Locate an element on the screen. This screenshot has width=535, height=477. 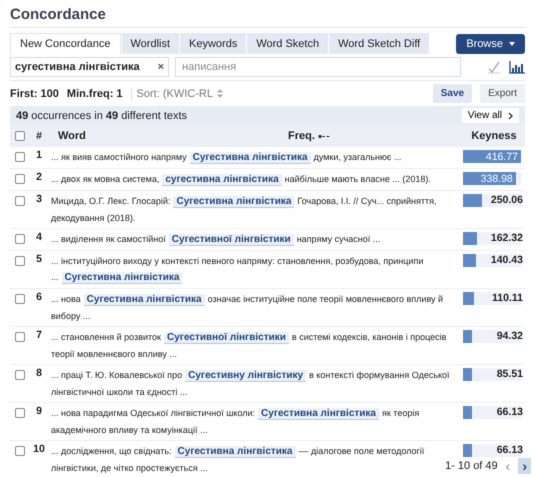
concordance-line: ... інституційного виходу у контексті певного напряму: становлення, розбудова, принципи ... Сугестивна лінгвістика is located at coordinates (237, 270).